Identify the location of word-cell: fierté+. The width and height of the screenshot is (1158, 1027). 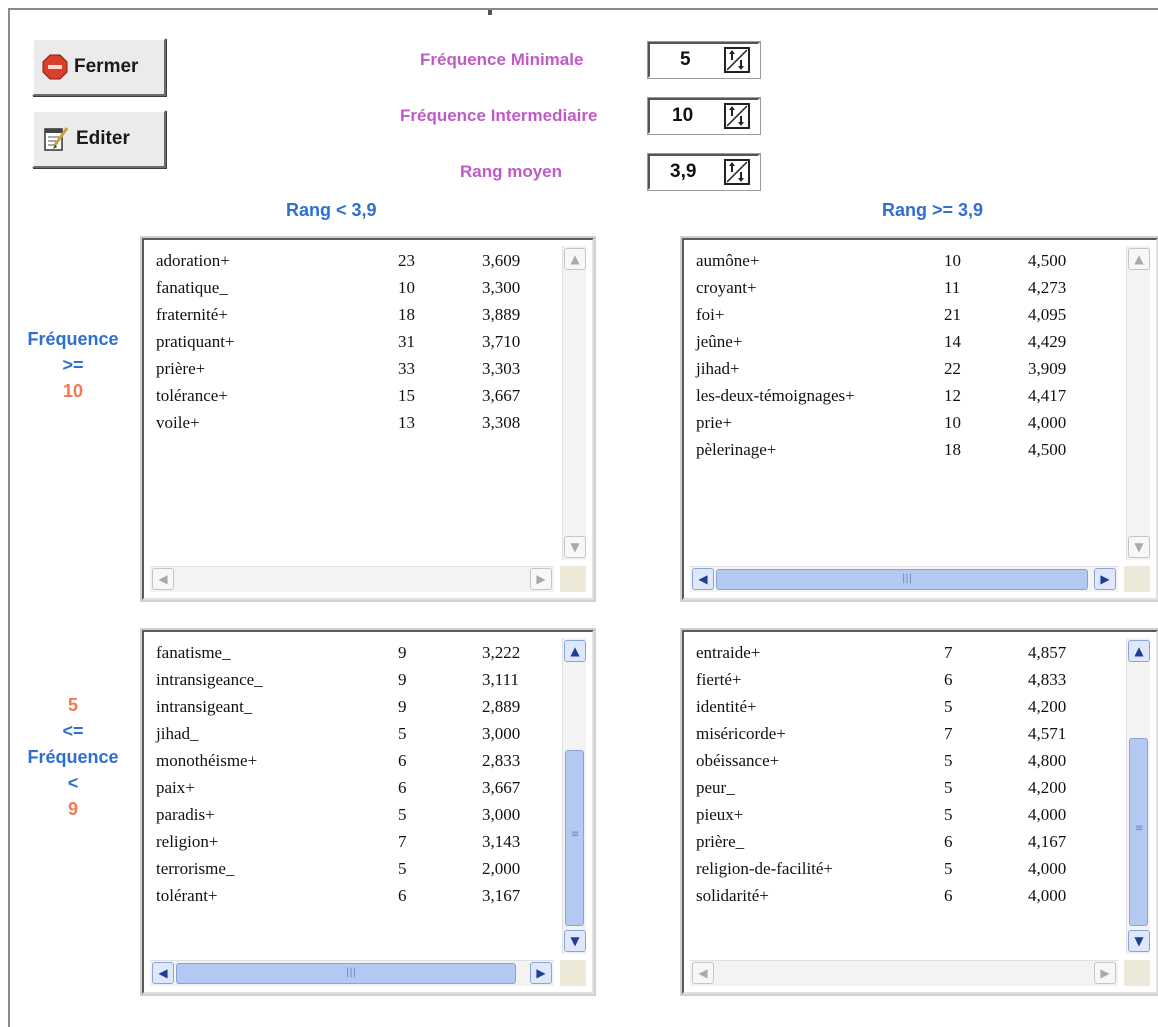
(719, 679).